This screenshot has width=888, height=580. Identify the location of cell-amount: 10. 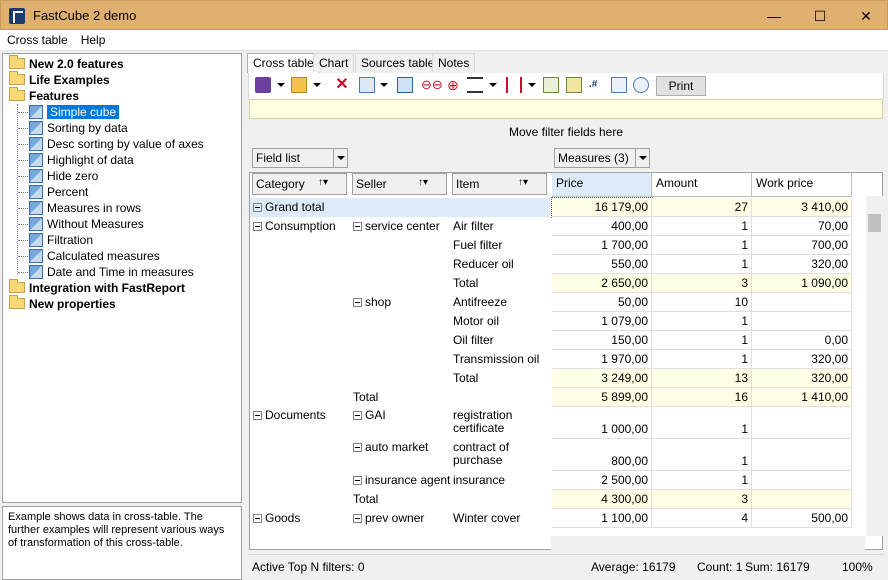
(702, 302).